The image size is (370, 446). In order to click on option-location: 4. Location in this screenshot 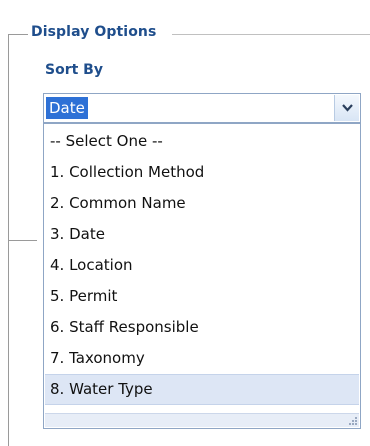, I will do `click(202, 265)`.